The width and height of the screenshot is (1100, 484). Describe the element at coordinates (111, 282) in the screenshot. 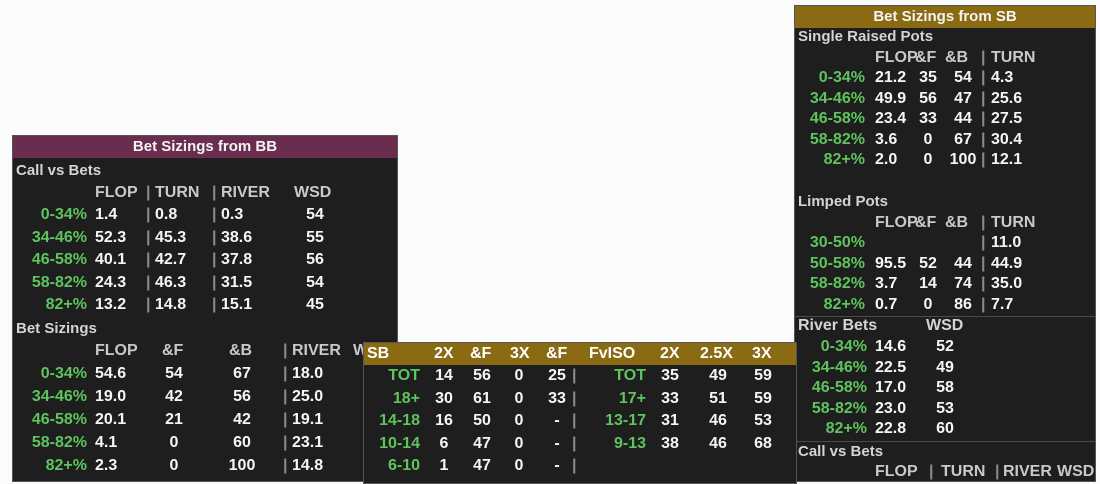

I see `flop-value: 24.3` at that location.